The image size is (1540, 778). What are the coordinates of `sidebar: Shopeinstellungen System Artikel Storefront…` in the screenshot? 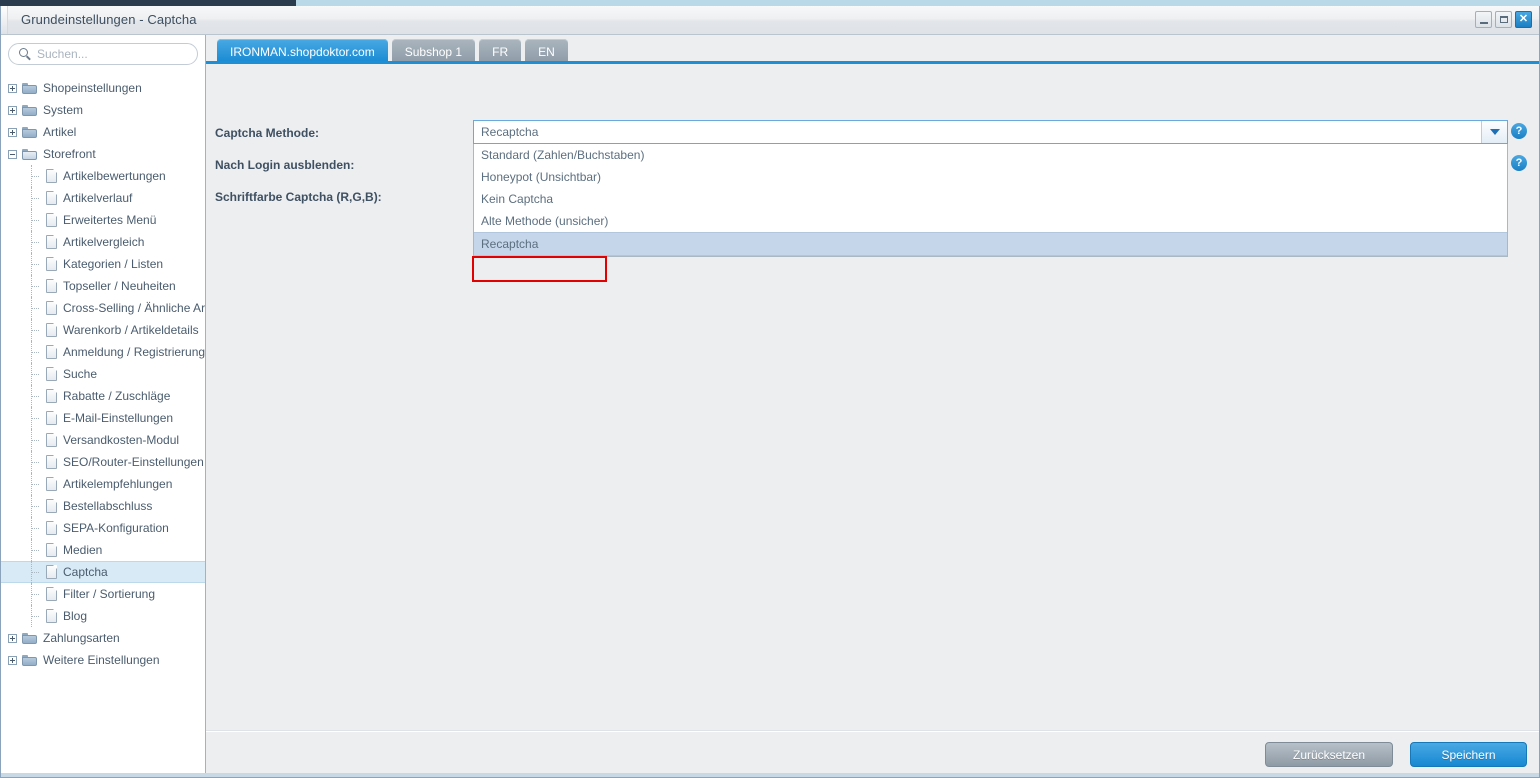 It's located at (103, 406).